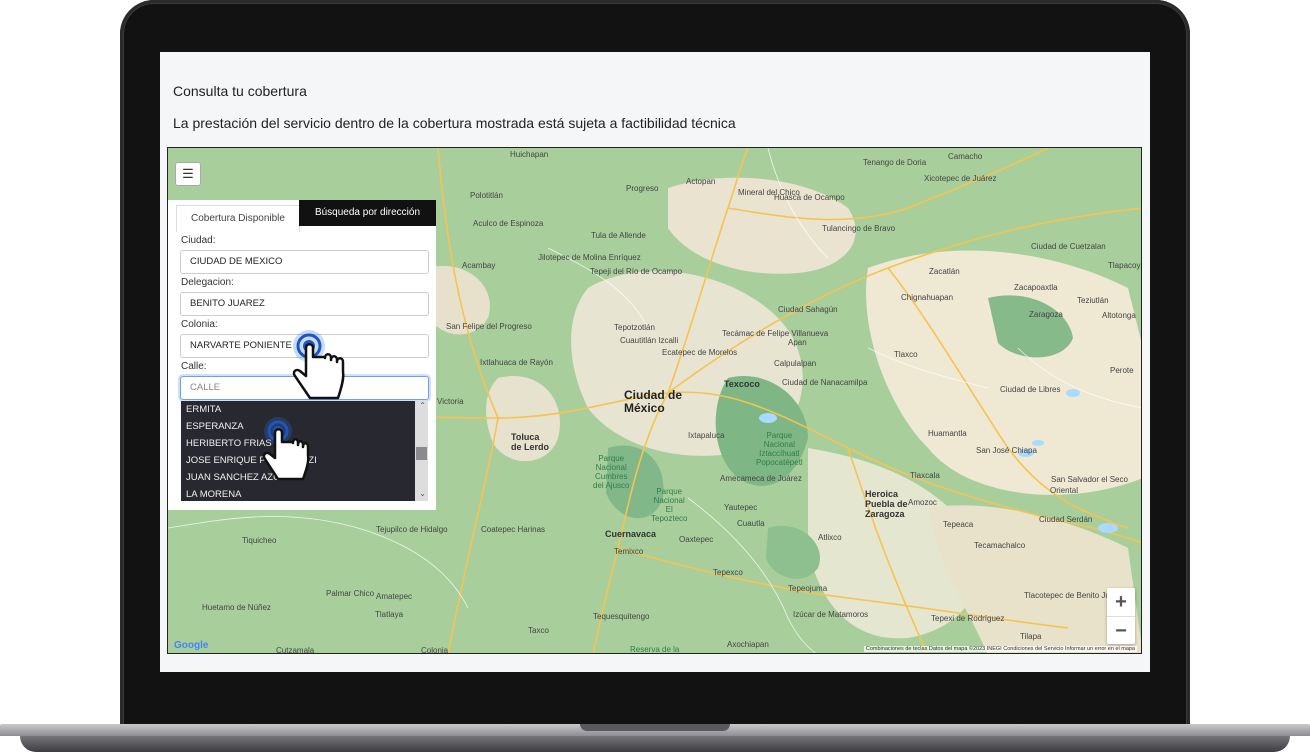 This screenshot has width=1310, height=754. Describe the element at coordinates (700, 352) in the screenshot. I see `map-label: Ecatepec de Morelos` at that location.